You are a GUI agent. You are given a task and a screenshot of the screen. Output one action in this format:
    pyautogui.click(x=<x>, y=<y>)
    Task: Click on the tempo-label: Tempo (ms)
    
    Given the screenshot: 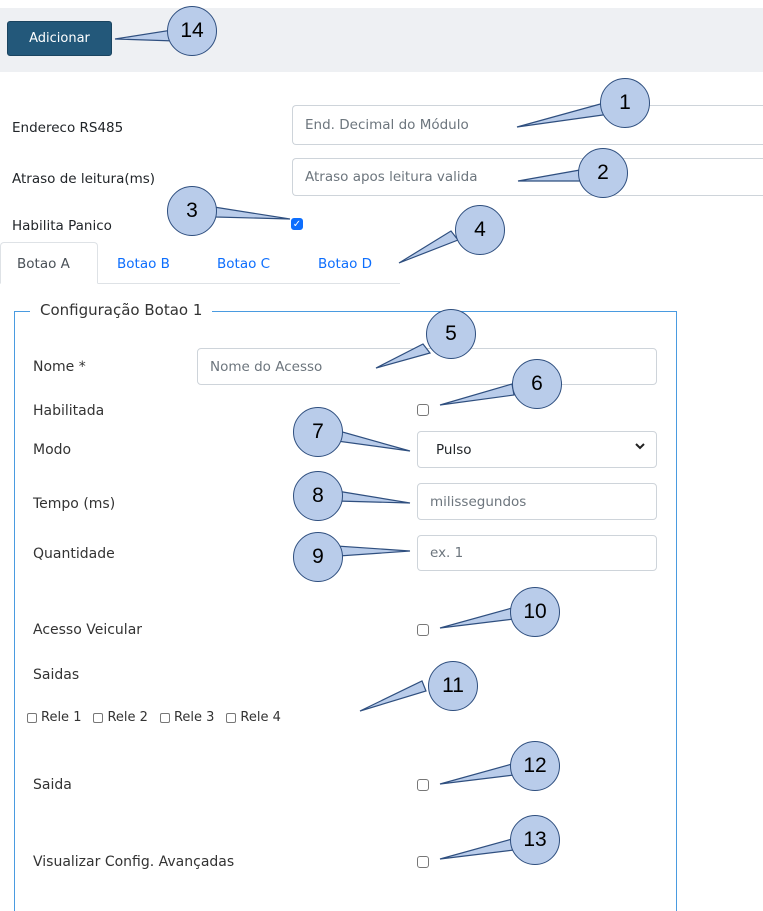 What is the action you would take?
    pyautogui.click(x=74, y=504)
    